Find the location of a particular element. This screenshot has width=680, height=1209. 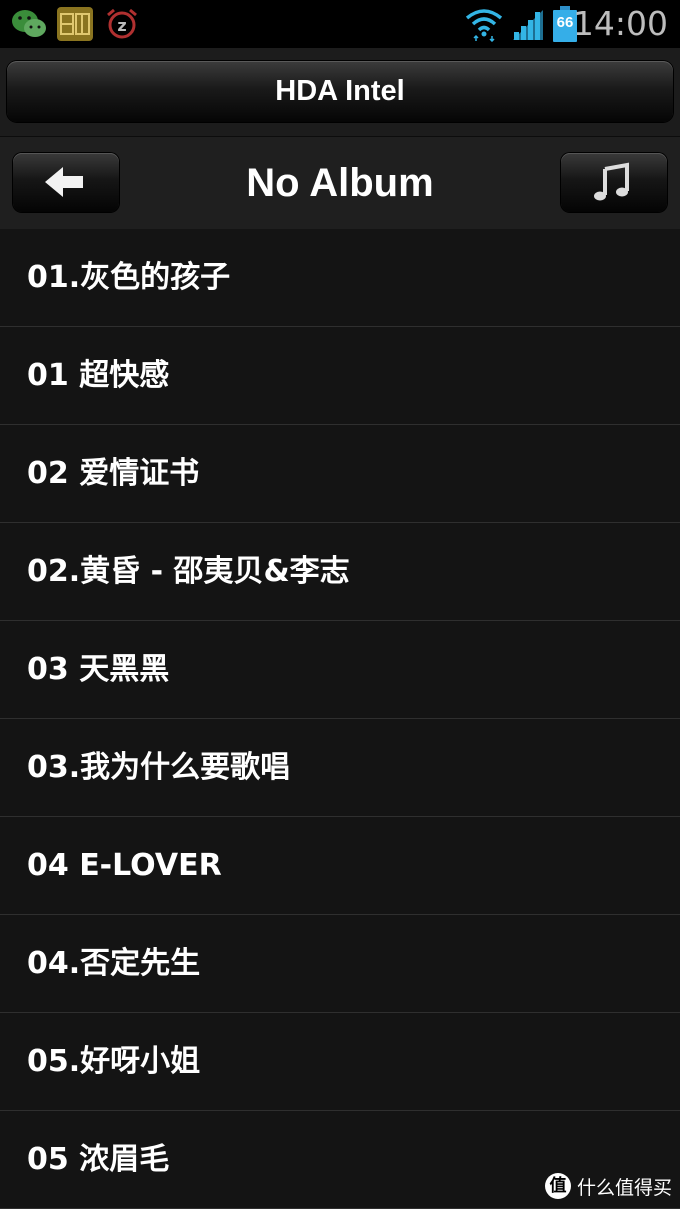

svg-text: z is located at coordinates (121, 25).